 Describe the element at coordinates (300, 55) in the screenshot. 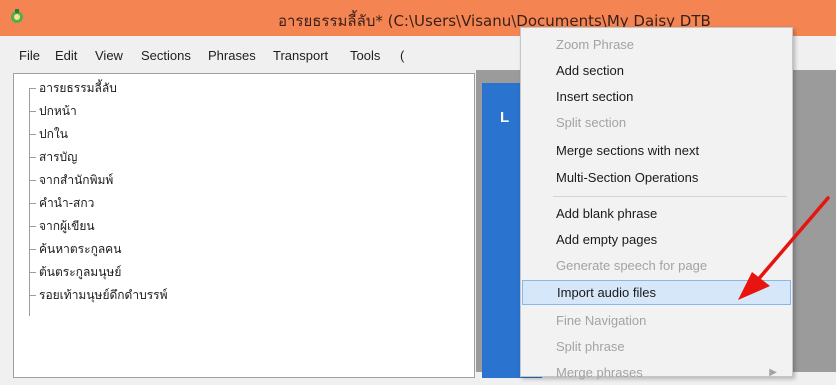

I see `menu-transport: Transport` at that location.